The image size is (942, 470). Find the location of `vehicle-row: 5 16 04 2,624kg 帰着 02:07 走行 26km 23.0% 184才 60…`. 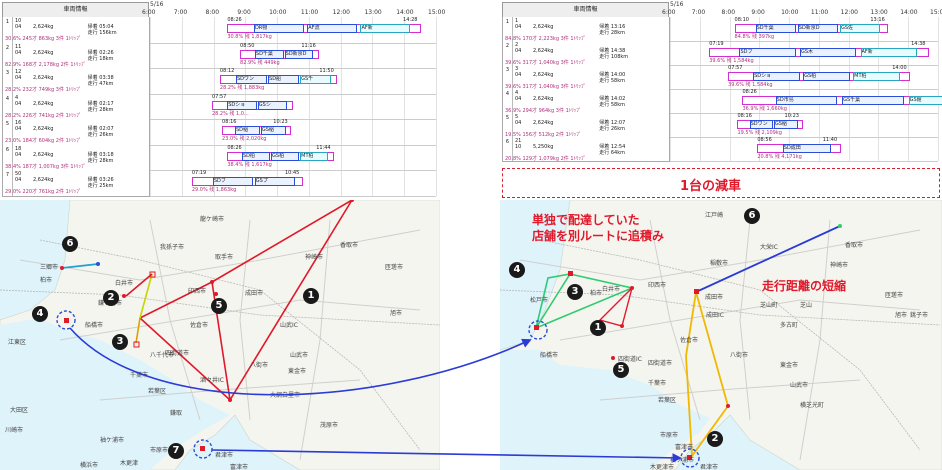

vehicle-row: 5 16 04 2,624kg 帰着 02:07 走行 26km 23.0% 184才 60… is located at coordinates (76, 132).